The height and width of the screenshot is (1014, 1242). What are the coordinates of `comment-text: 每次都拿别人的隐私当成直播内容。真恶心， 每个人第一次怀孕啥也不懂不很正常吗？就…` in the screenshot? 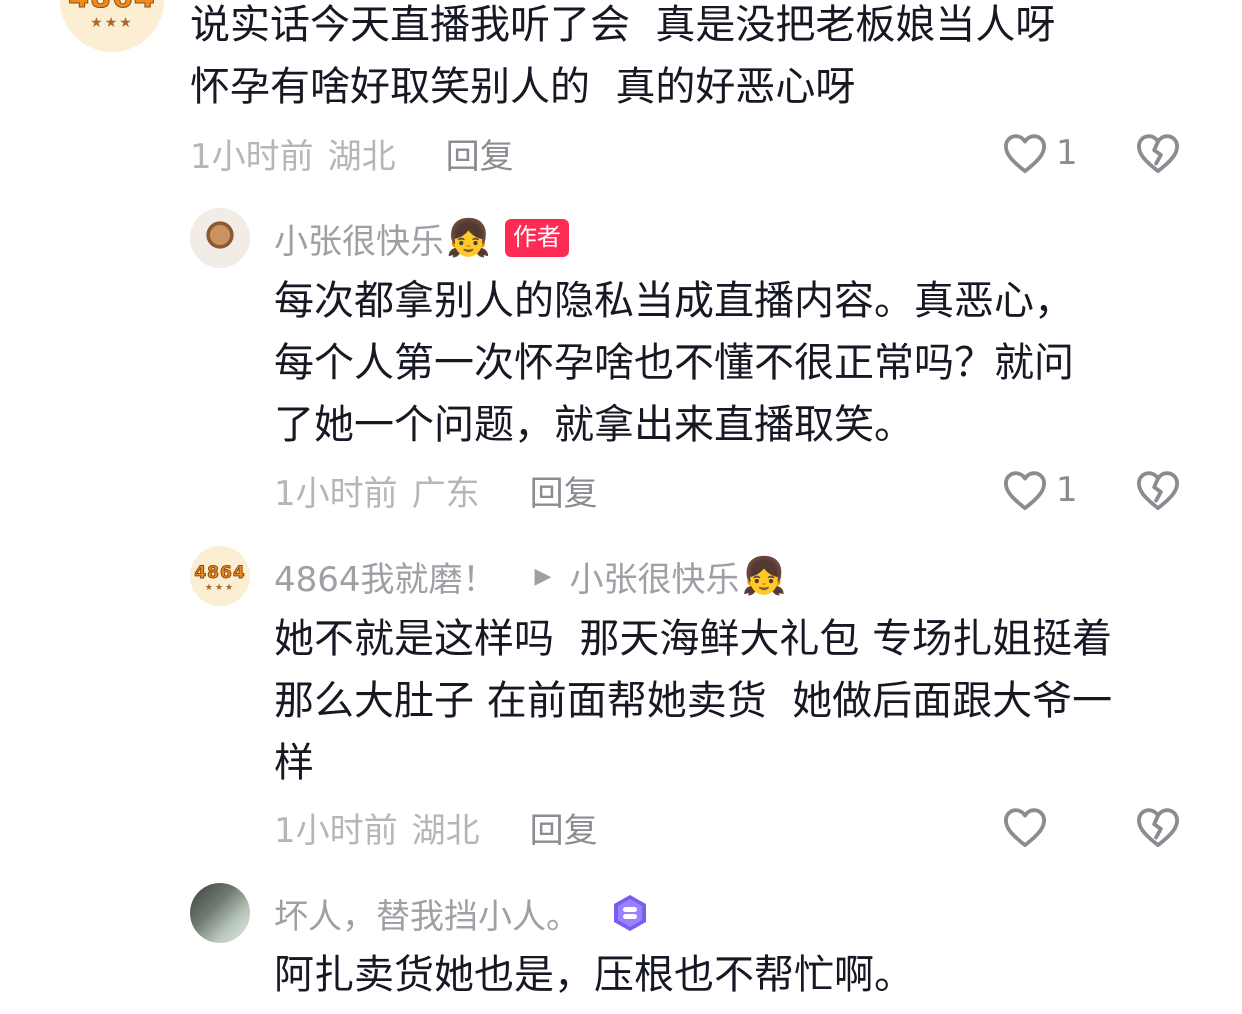 It's located at (674, 363).